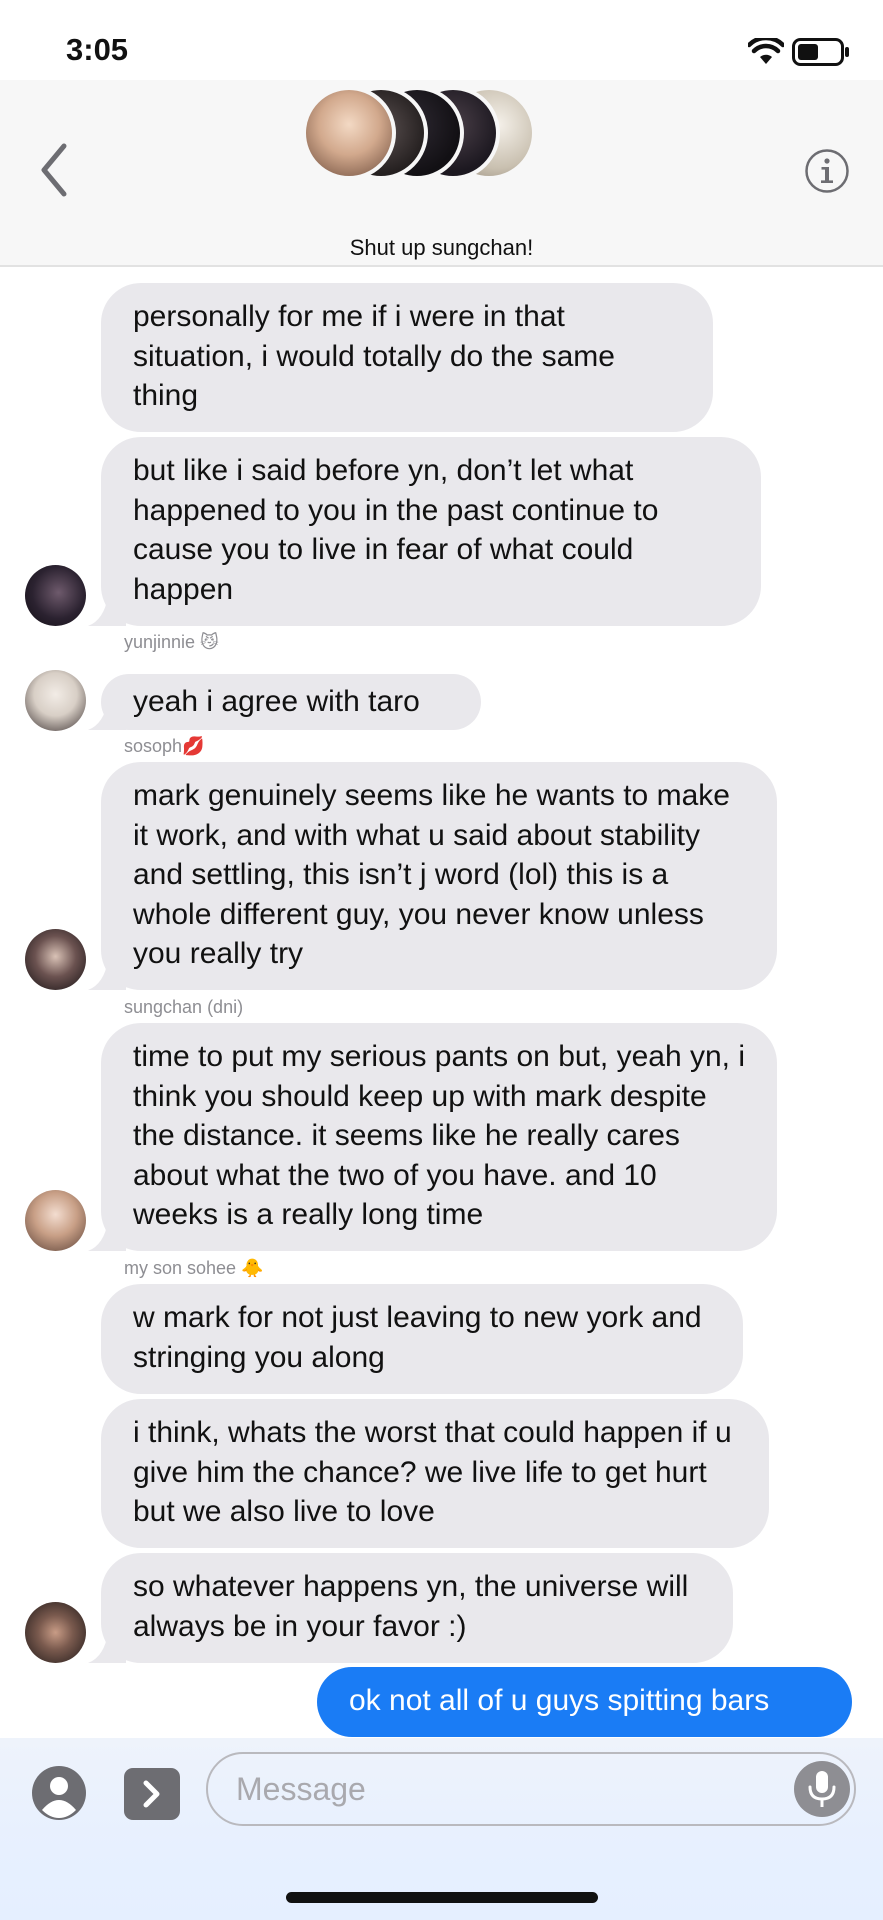 The image size is (883, 1920). What do you see at coordinates (59, 1793) in the screenshot?
I see `contact-icon` at bounding box center [59, 1793].